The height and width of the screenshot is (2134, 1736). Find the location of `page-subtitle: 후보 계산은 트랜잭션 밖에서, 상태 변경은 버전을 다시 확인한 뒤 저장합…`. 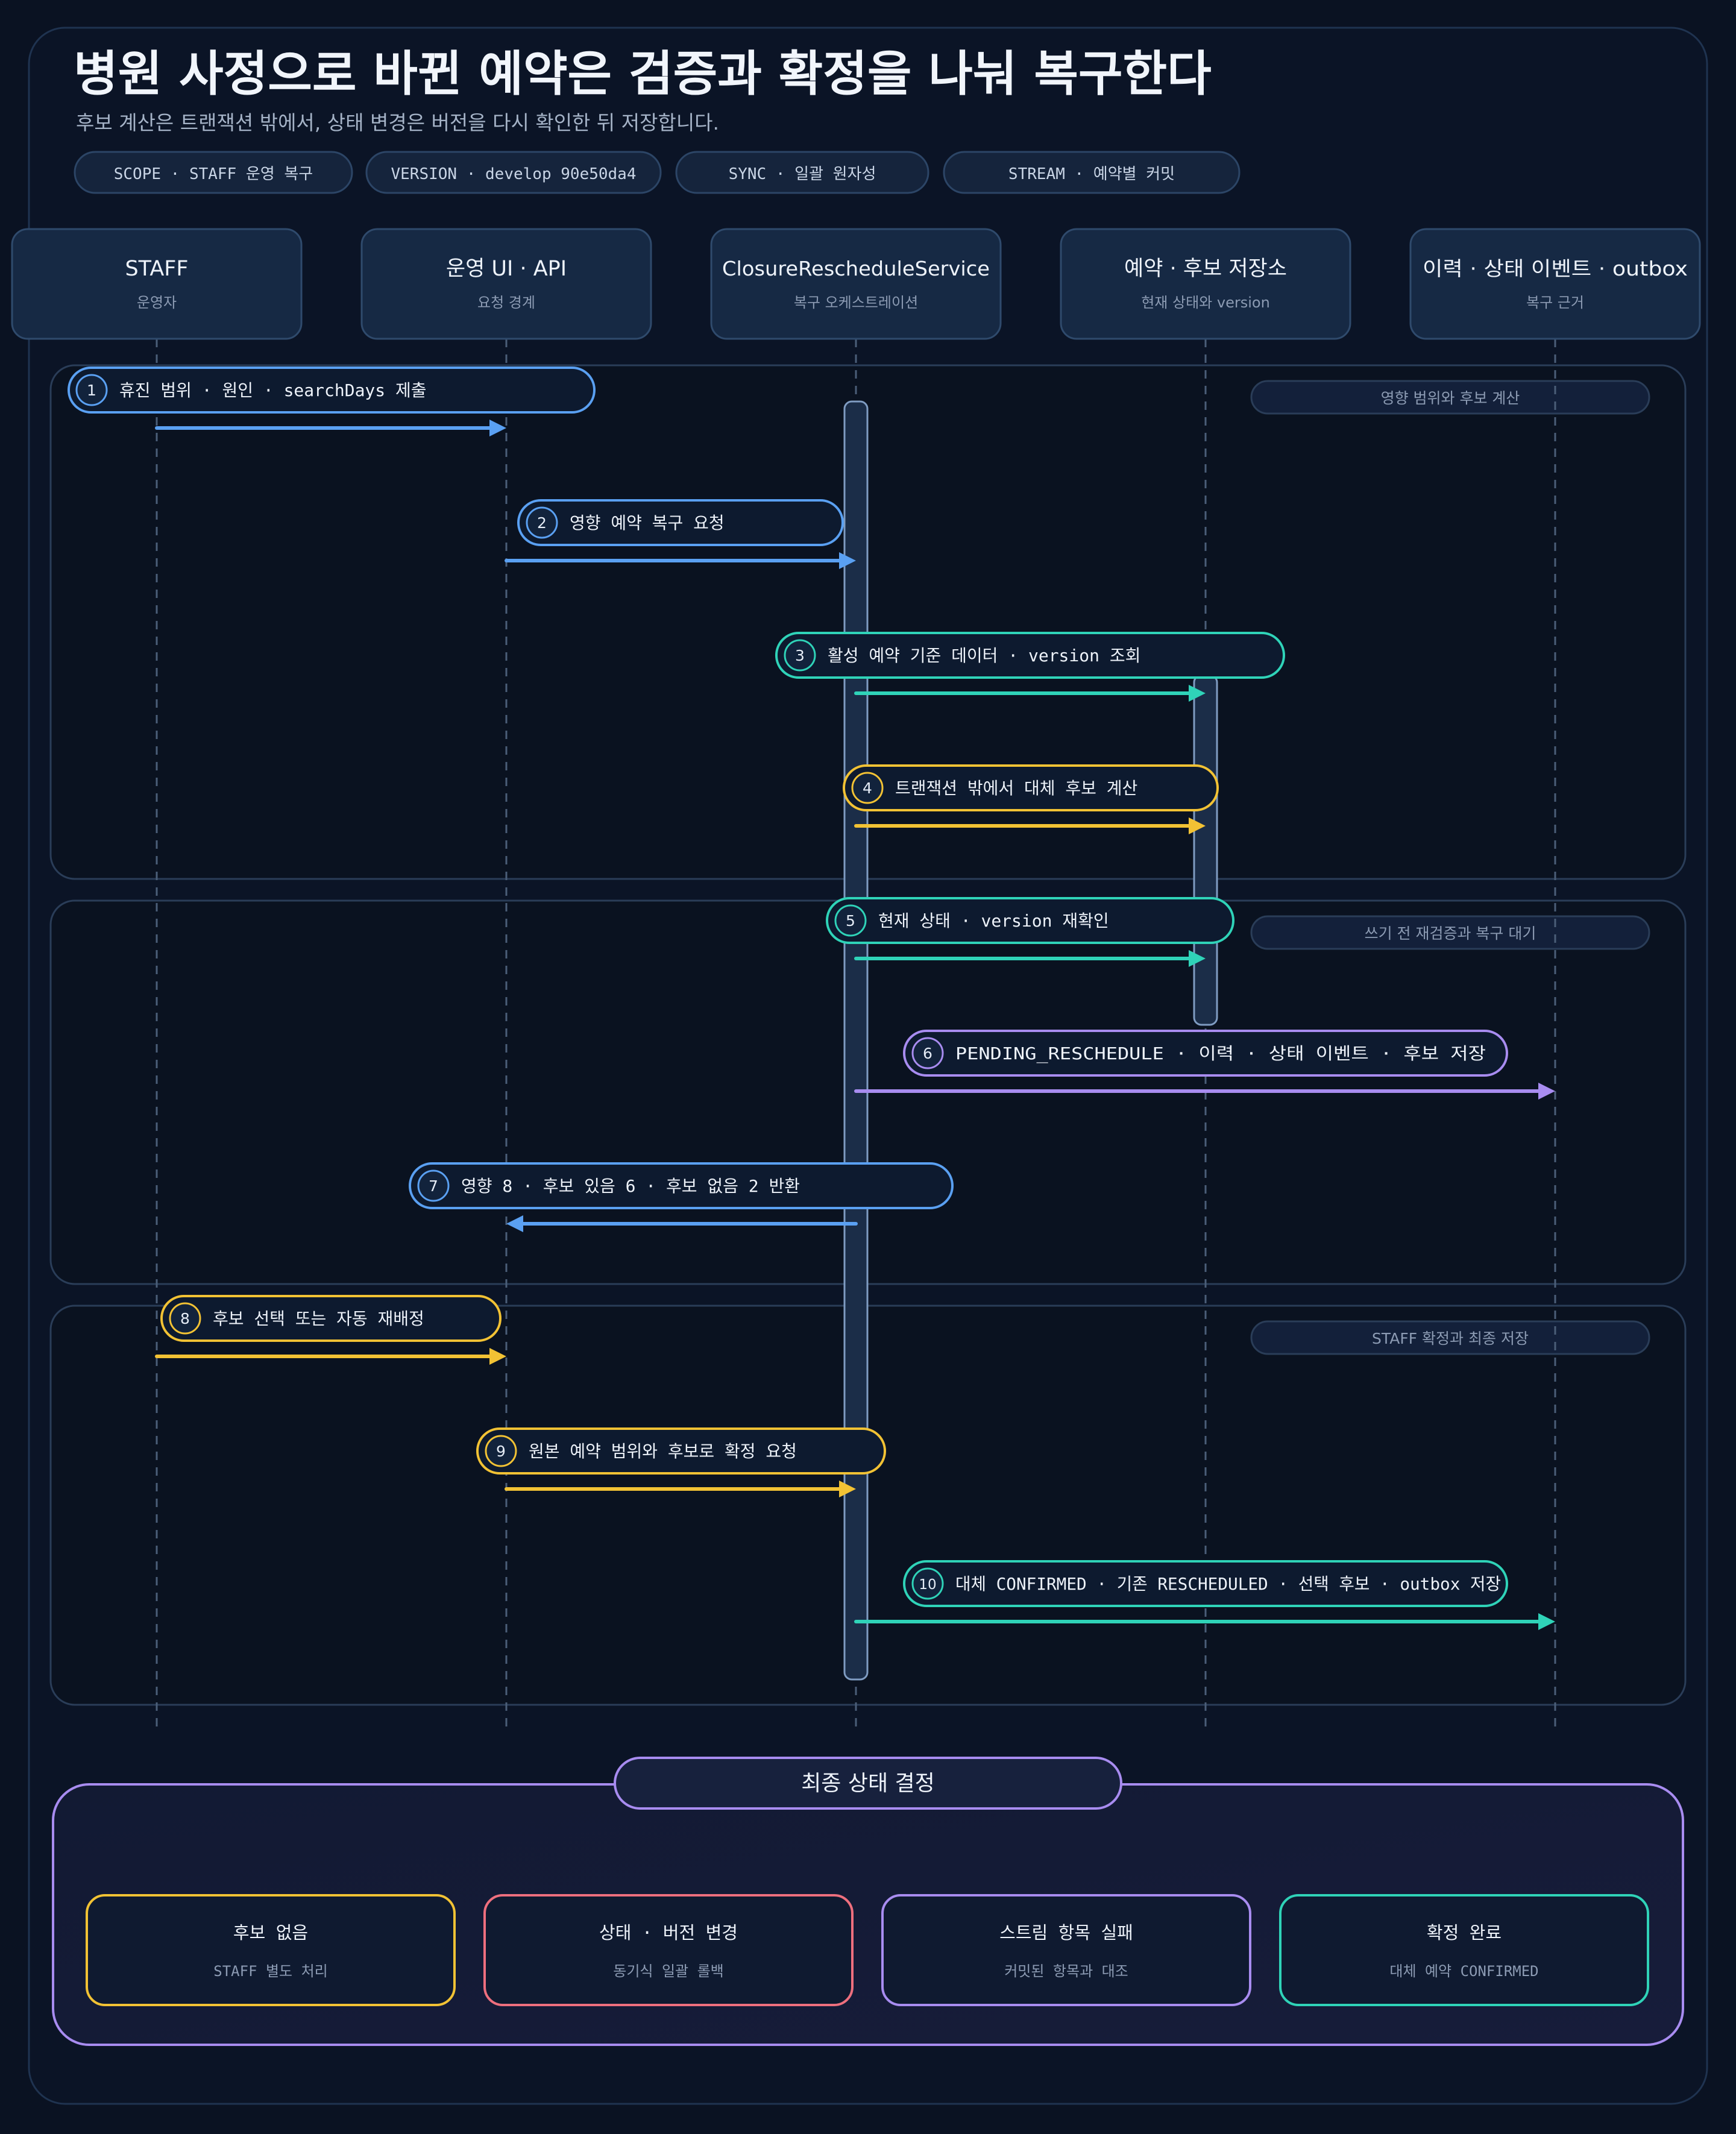

page-subtitle: 후보 계산은 트랜잭션 밖에서, 상태 변경은 버전을 다시 확인한 뒤 저장합… is located at coordinates (397, 122).